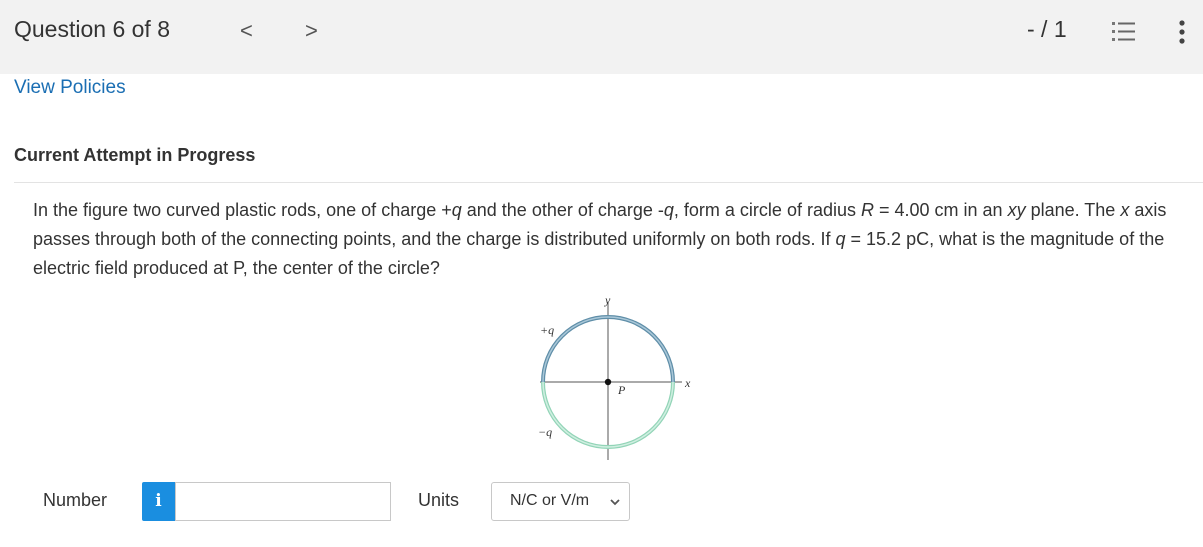  What do you see at coordinates (550, 500) in the screenshot?
I see `units-selected-value: N/C or V/m` at bounding box center [550, 500].